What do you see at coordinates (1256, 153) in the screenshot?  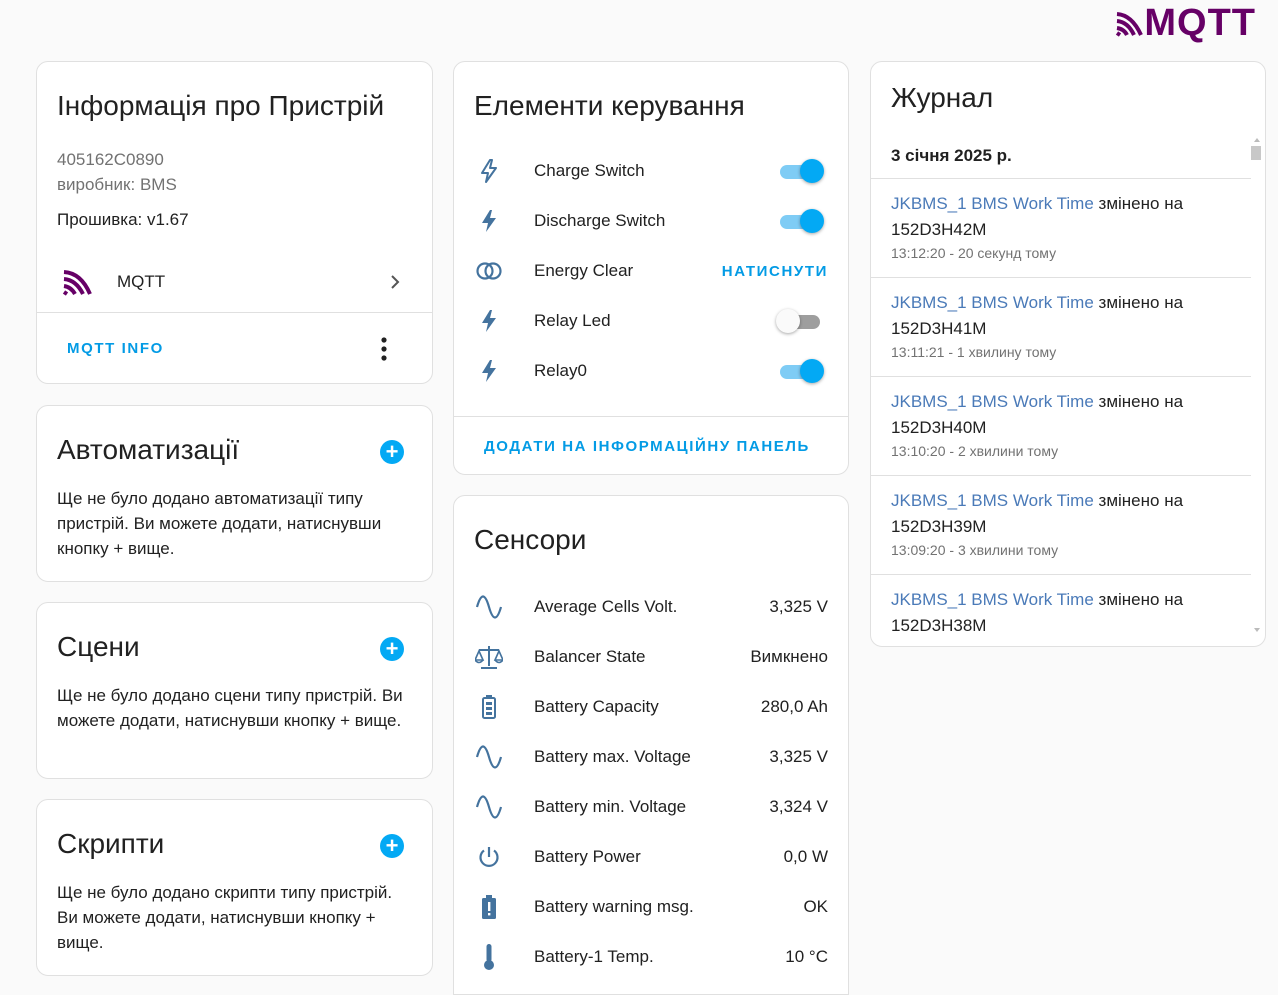 I see `scroll-thumb` at bounding box center [1256, 153].